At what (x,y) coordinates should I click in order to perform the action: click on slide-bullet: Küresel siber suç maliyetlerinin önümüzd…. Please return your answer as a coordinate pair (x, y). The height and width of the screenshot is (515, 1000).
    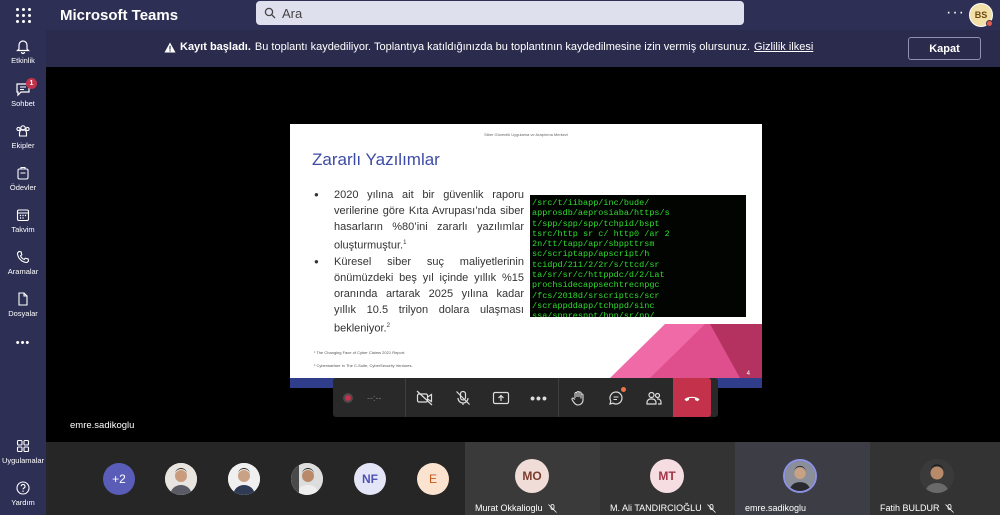
    Looking at the image, I should click on (419, 295).